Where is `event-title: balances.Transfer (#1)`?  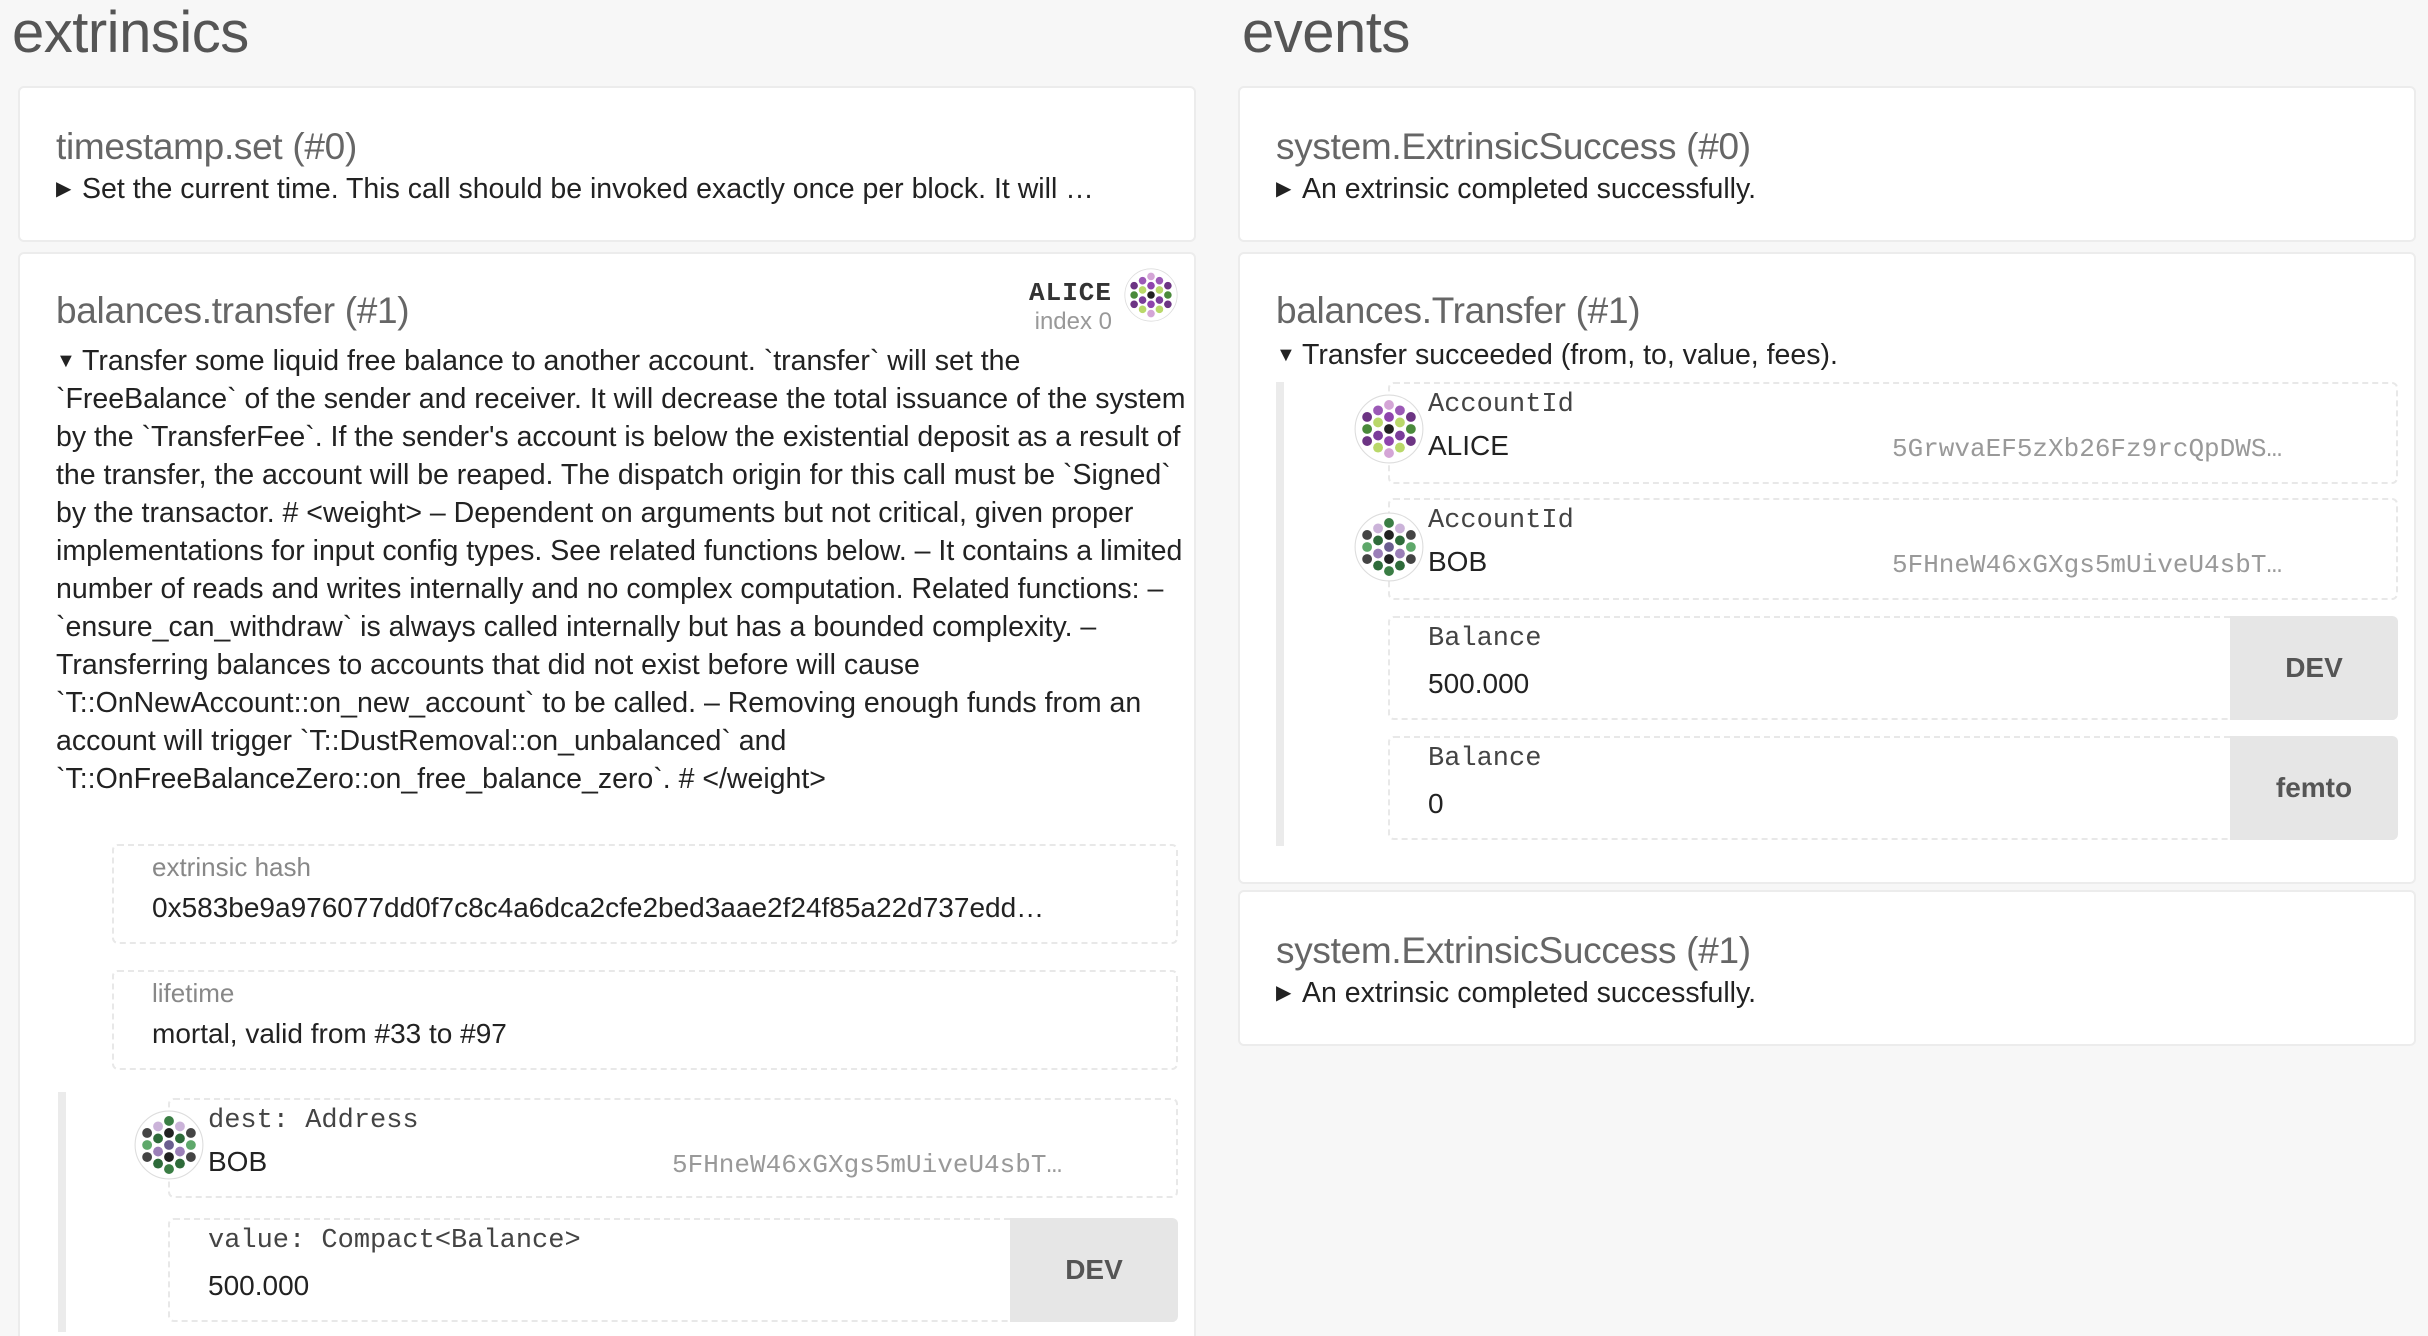
event-title: balances.Transfer (#1) is located at coordinates (1458, 310).